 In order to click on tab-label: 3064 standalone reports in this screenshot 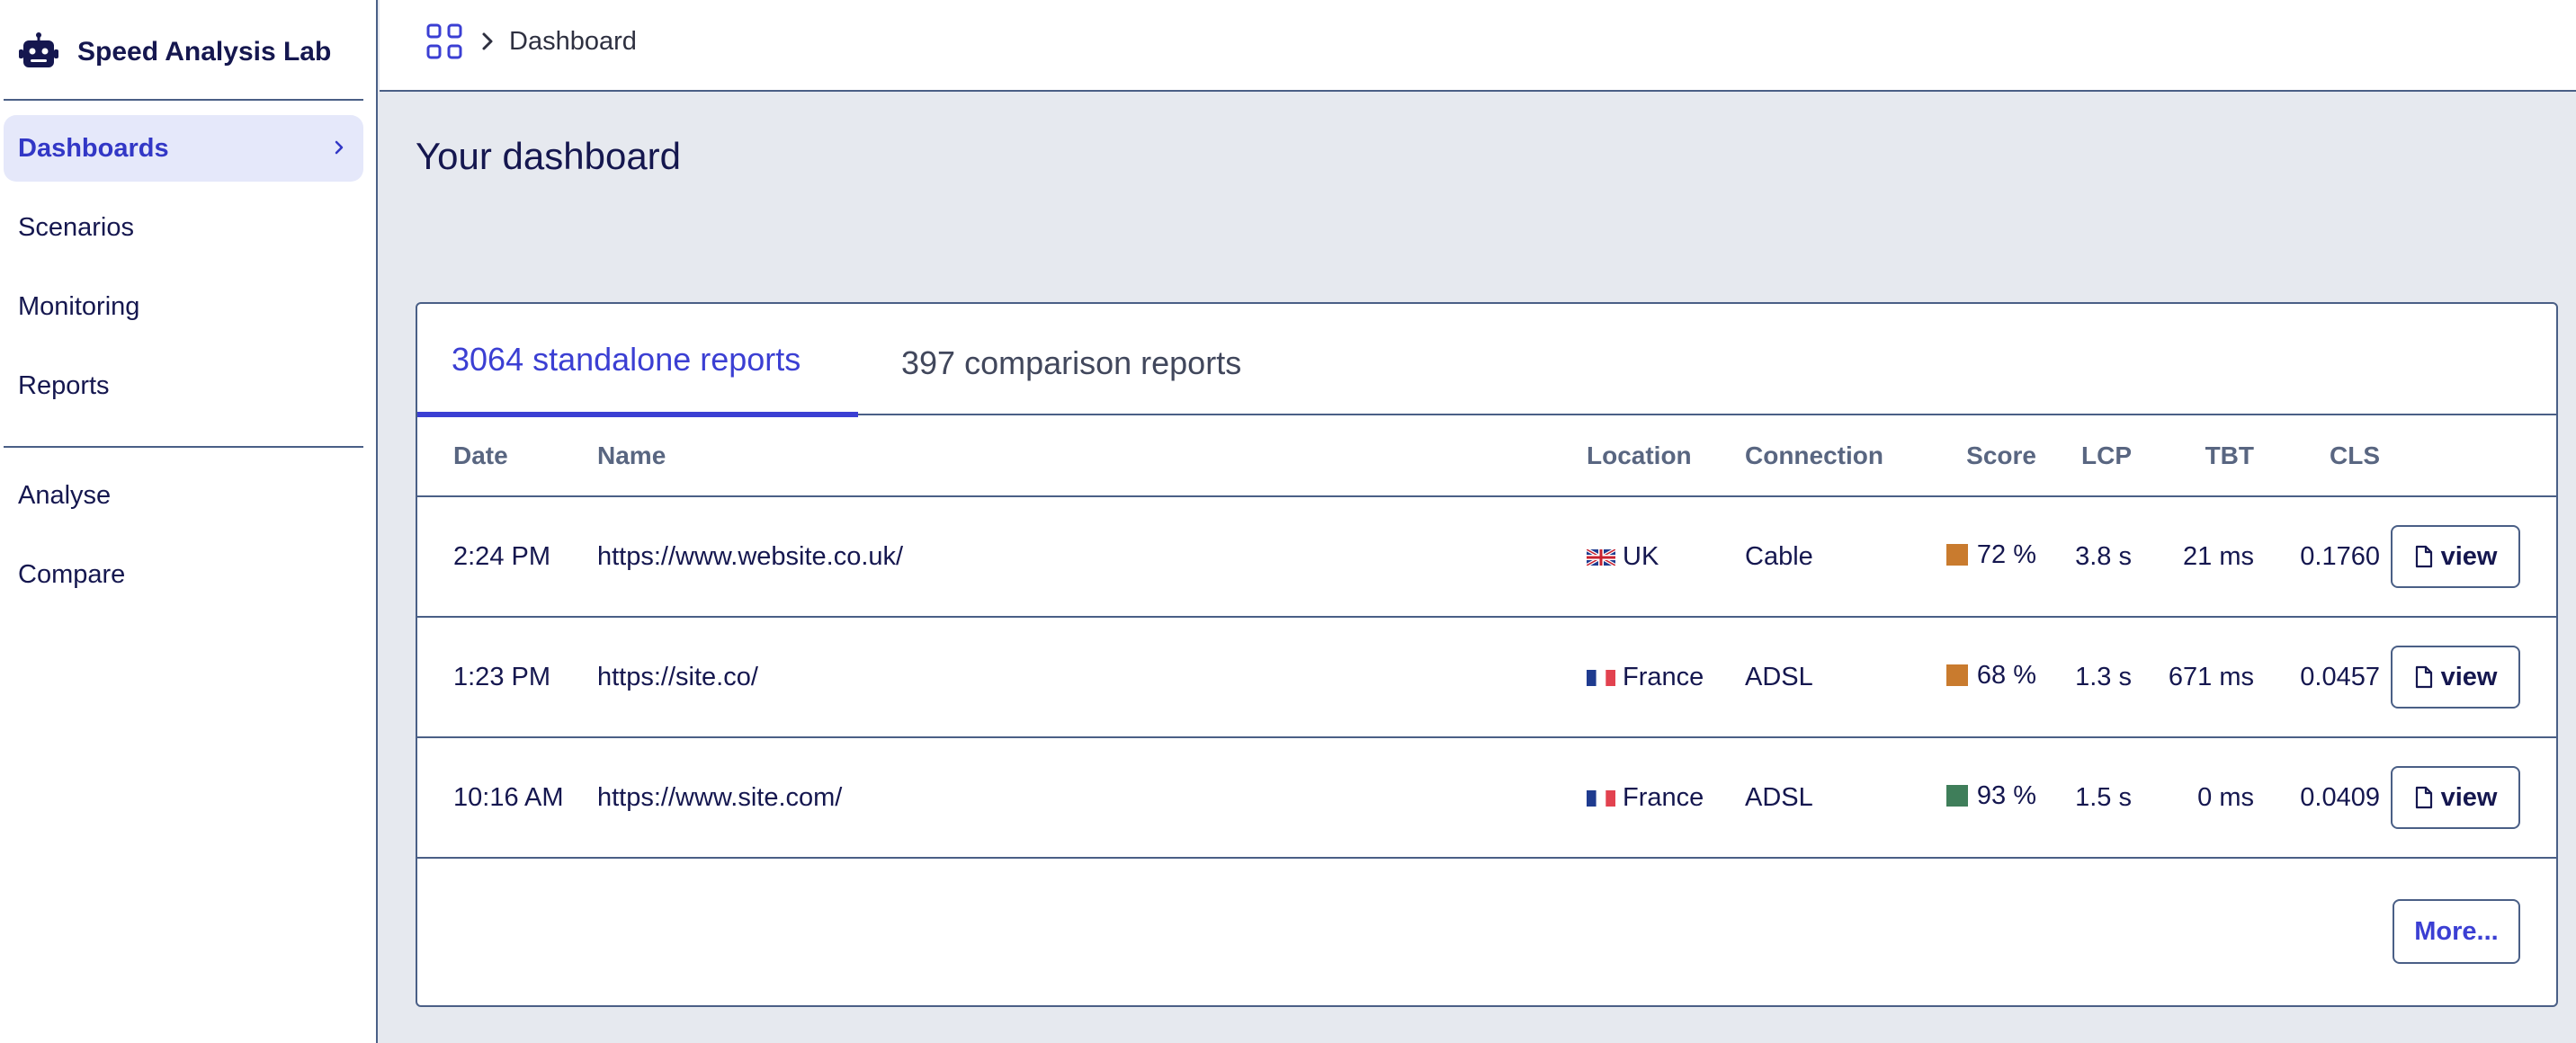, I will do `click(626, 359)`.